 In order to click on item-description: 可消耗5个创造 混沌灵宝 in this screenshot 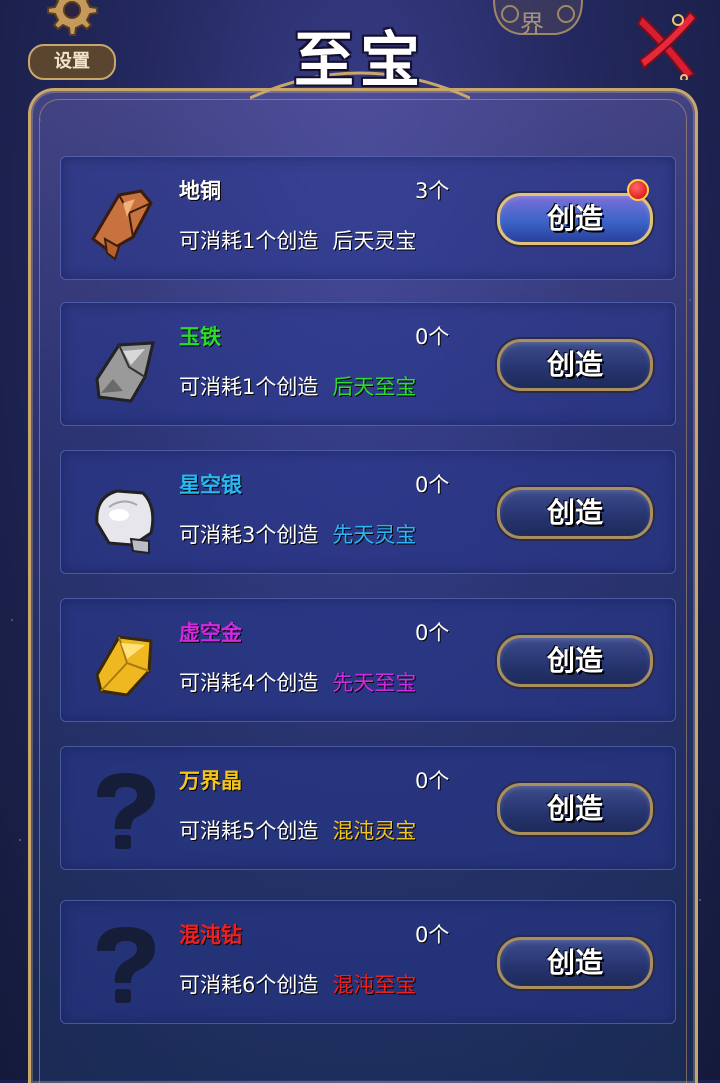, I will do `click(297, 830)`.